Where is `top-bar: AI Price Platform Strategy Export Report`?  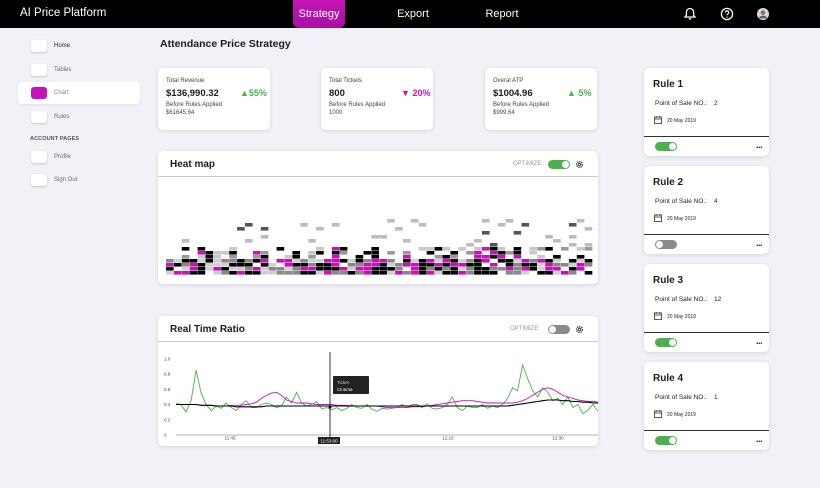
top-bar: AI Price Platform Strategy Export Report is located at coordinates (410, 14).